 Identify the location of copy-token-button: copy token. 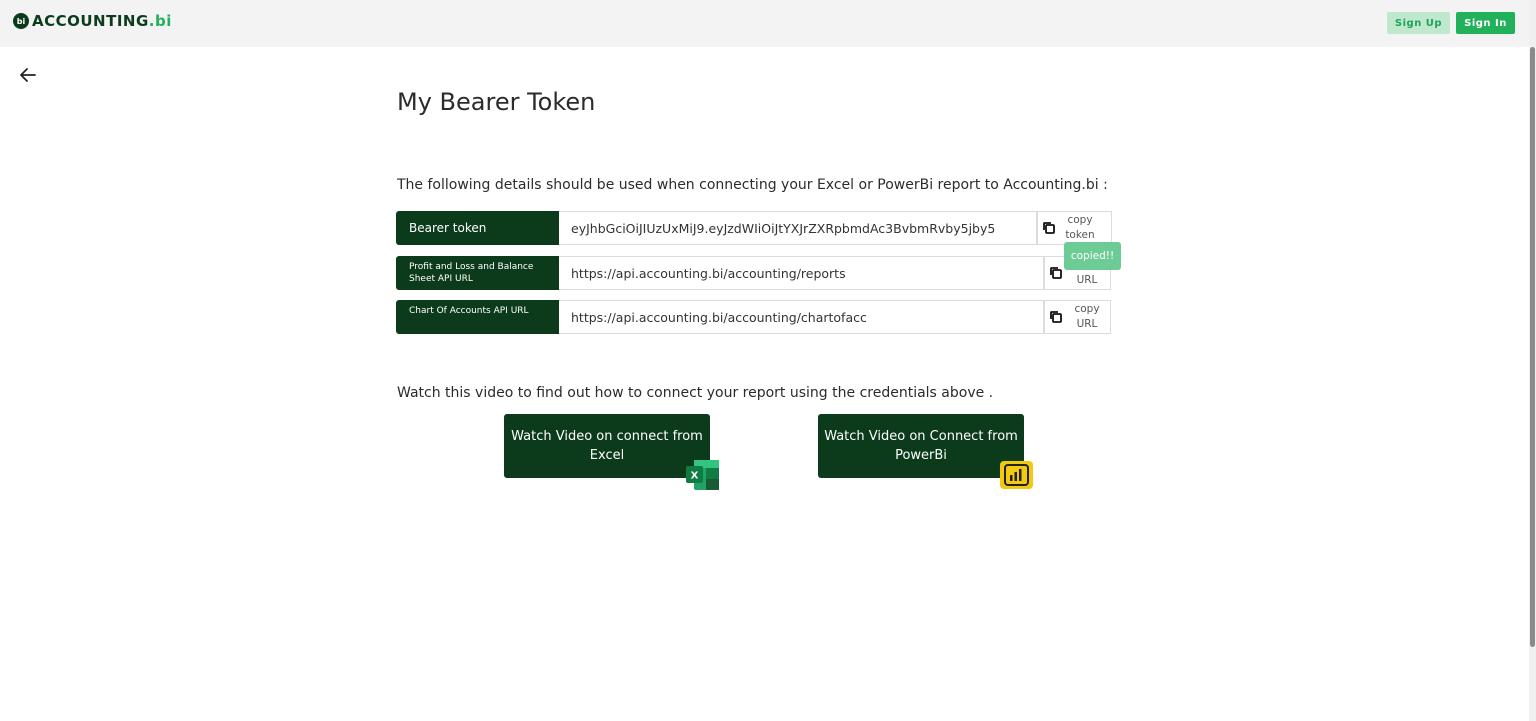
(1074, 228).